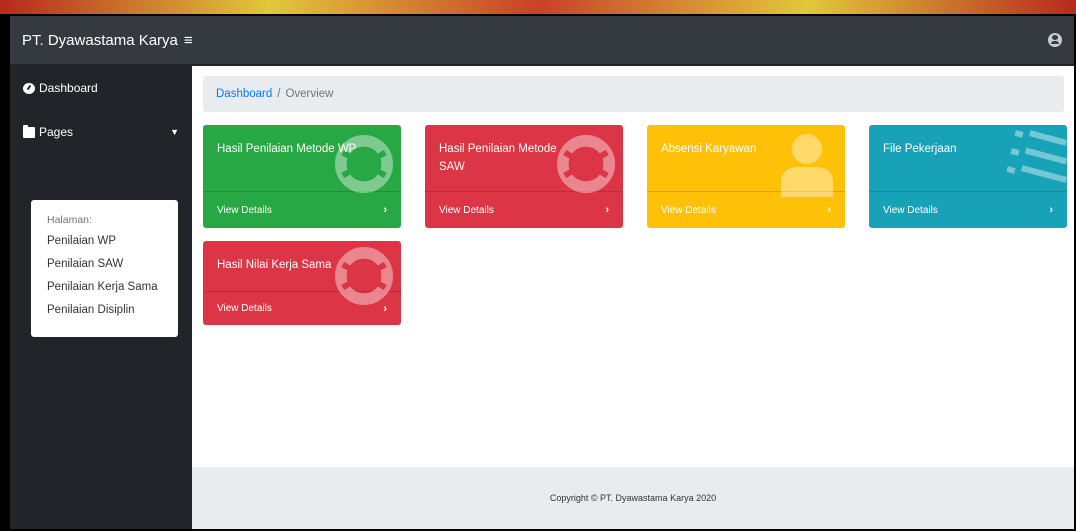 This screenshot has height=531, width=1076. What do you see at coordinates (633, 94) in the screenshot?
I see `breadcrumb: Dashboard / Overview` at bounding box center [633, 94].